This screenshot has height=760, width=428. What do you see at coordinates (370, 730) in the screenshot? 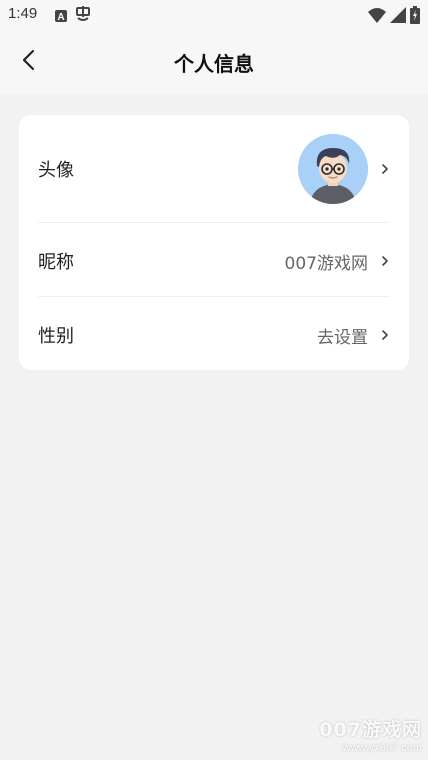
I see `watermark-main: 007游戏网` at bounding box center [370, 730].